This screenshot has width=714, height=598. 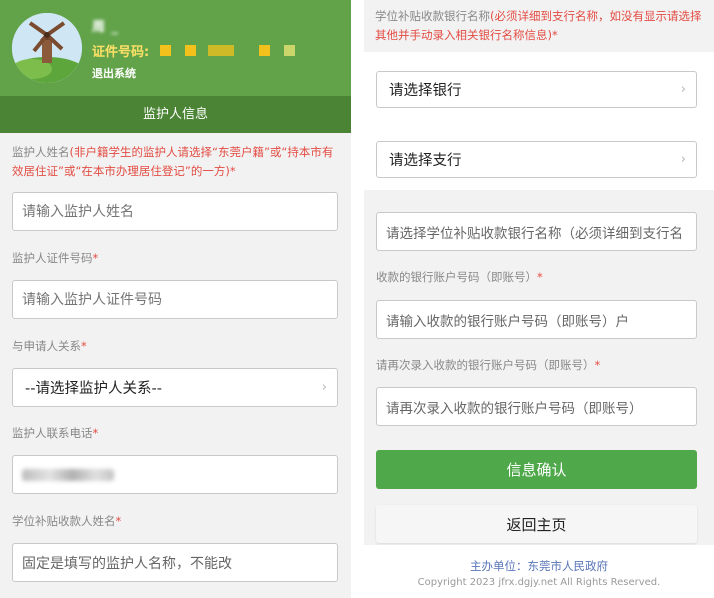 I want to click on cert-number-label: 证件号码:, so click(x=121, y=52).